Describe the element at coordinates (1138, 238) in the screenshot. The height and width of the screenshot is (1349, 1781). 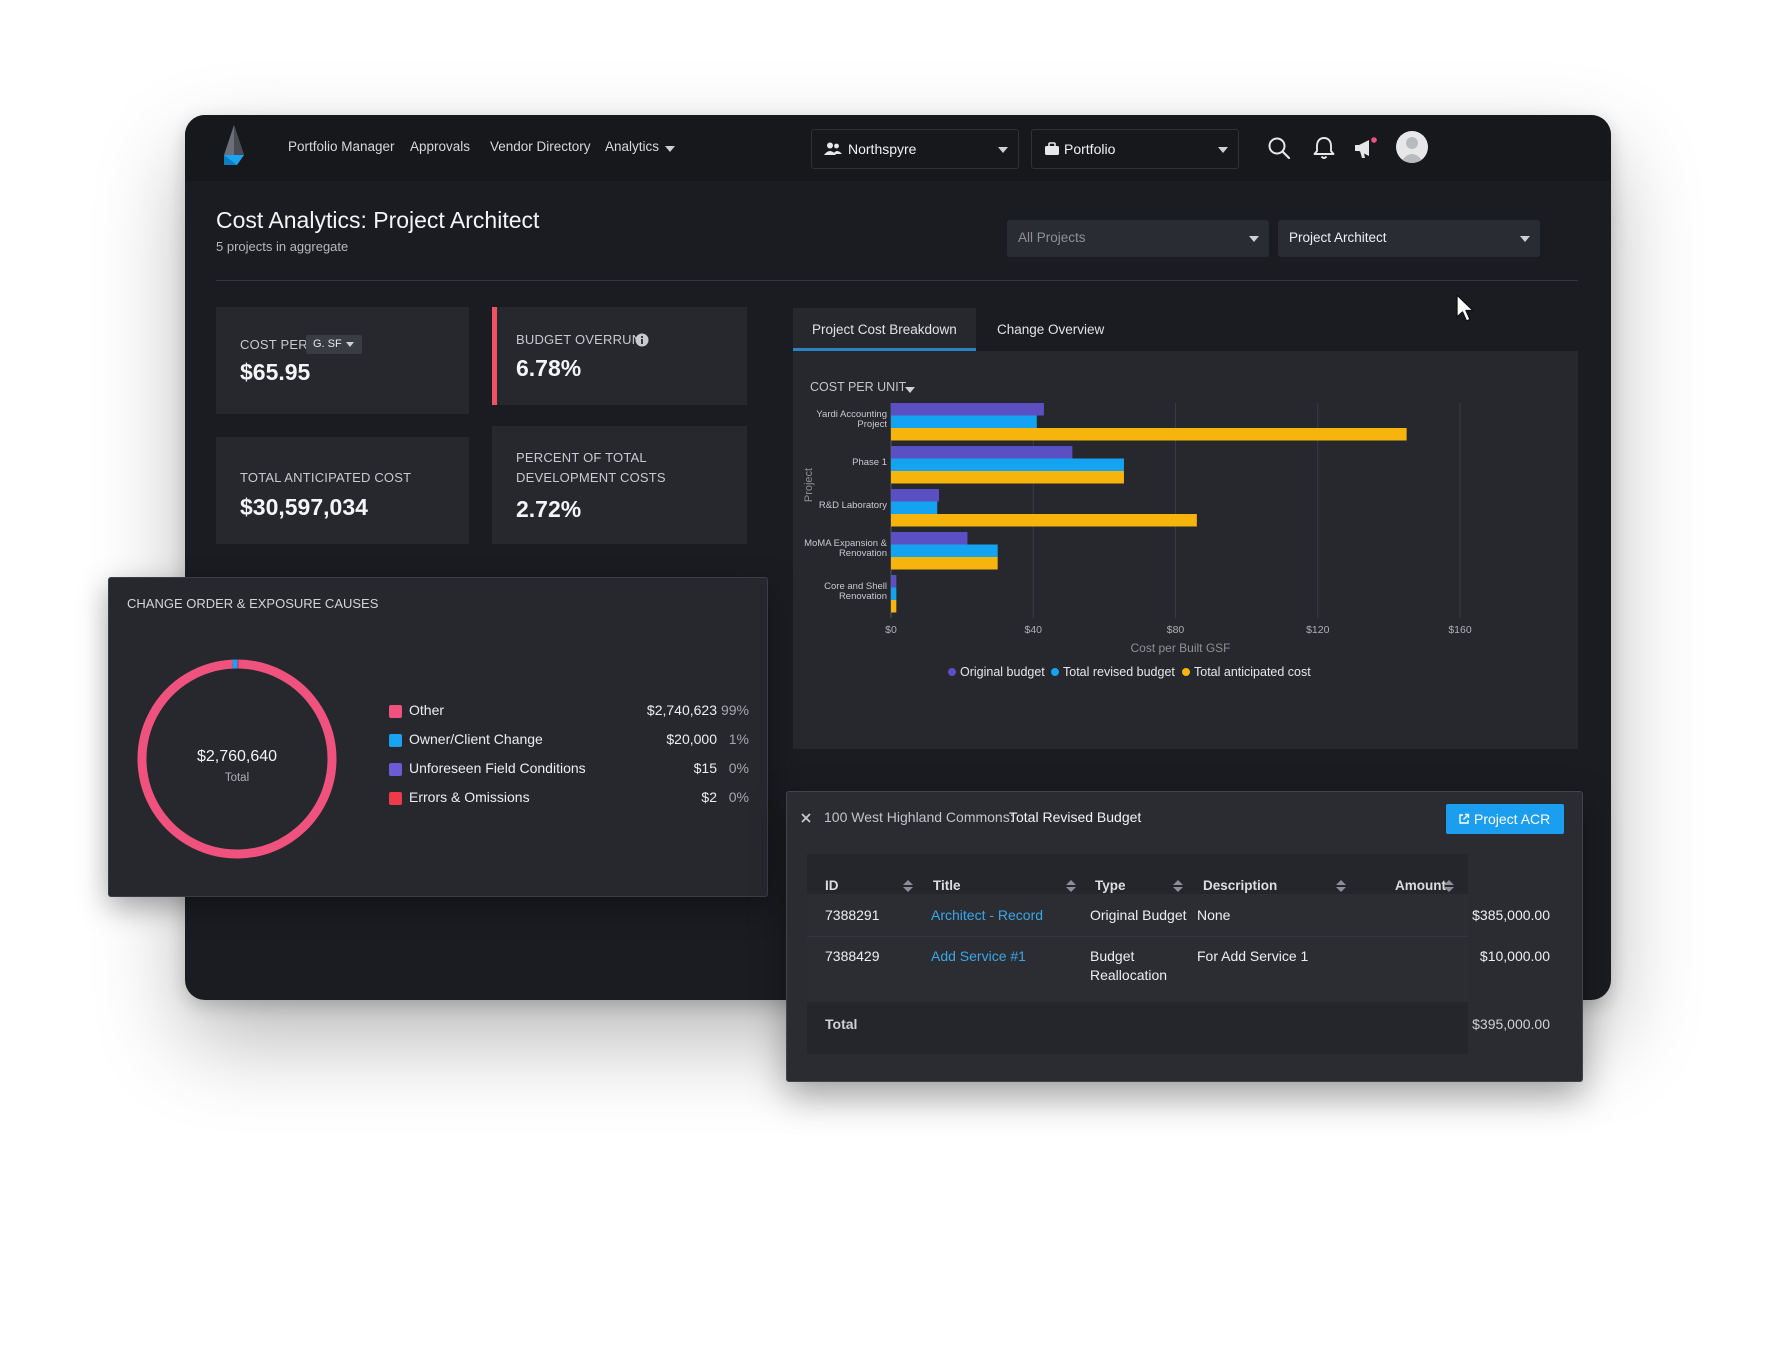
I see `projects-filter-select: All Projects` at that location.